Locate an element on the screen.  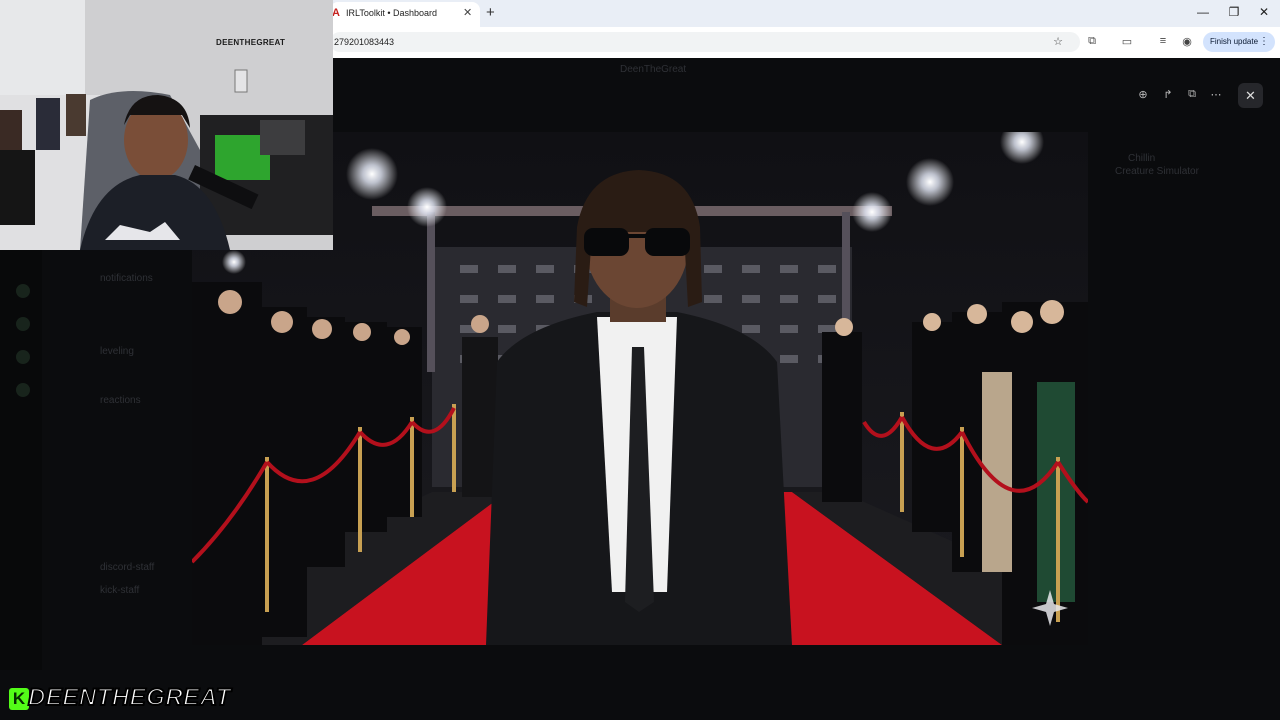
restore-button: ❐ is located at coordinates (1234, 12).